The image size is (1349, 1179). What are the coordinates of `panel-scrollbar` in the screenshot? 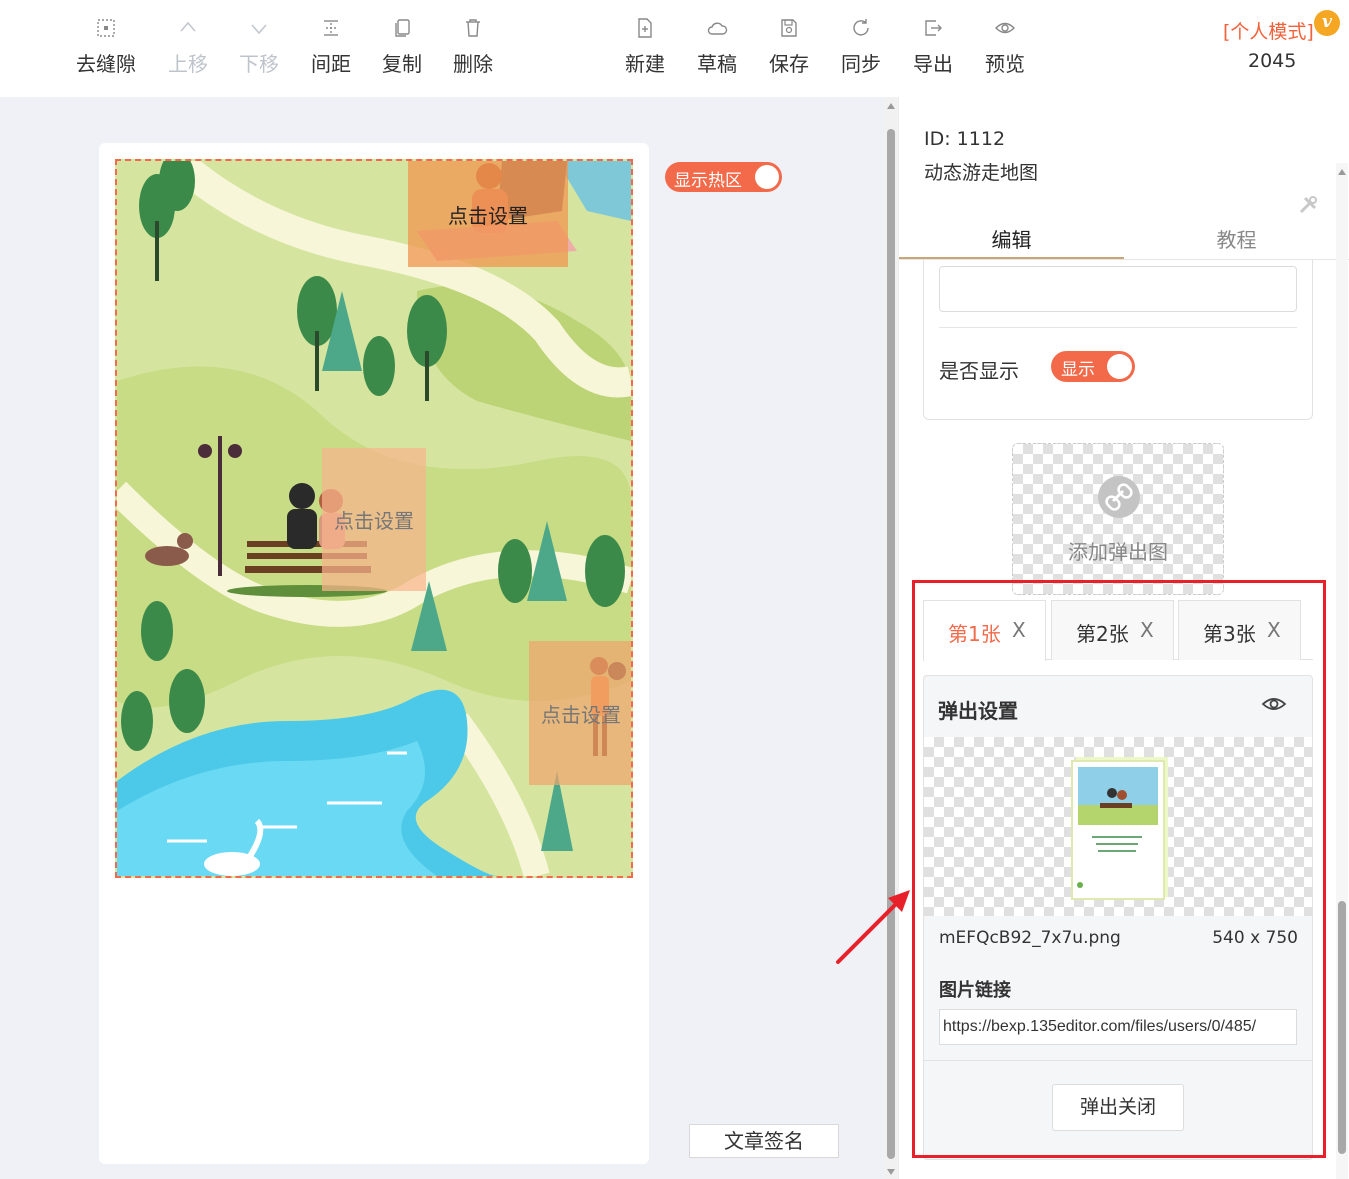 It's located at (1342, 671).